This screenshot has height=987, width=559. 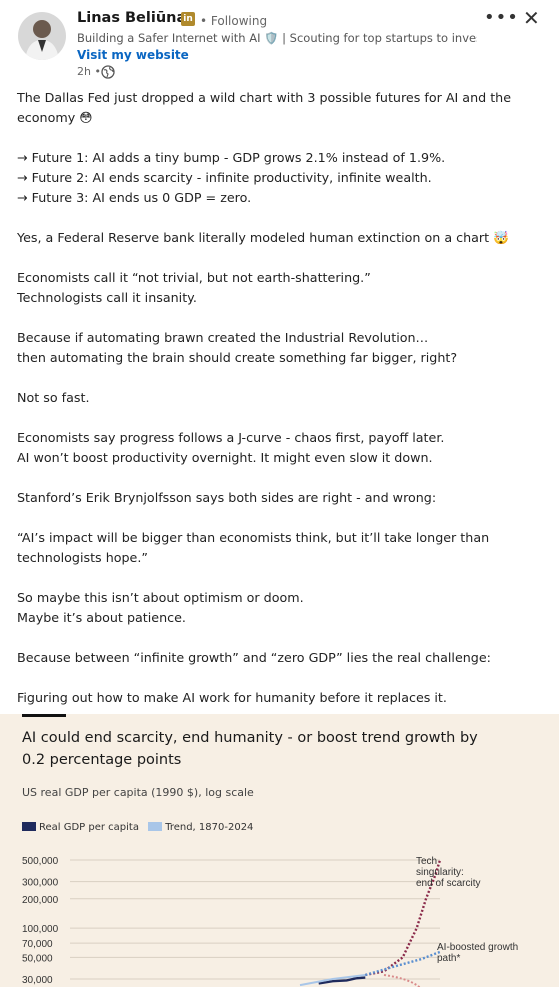 What do you see at coordinates (40, 929) in the screenshot?
I see `chart-y-tick-label: 100,000` at bounding box center [40, 929].